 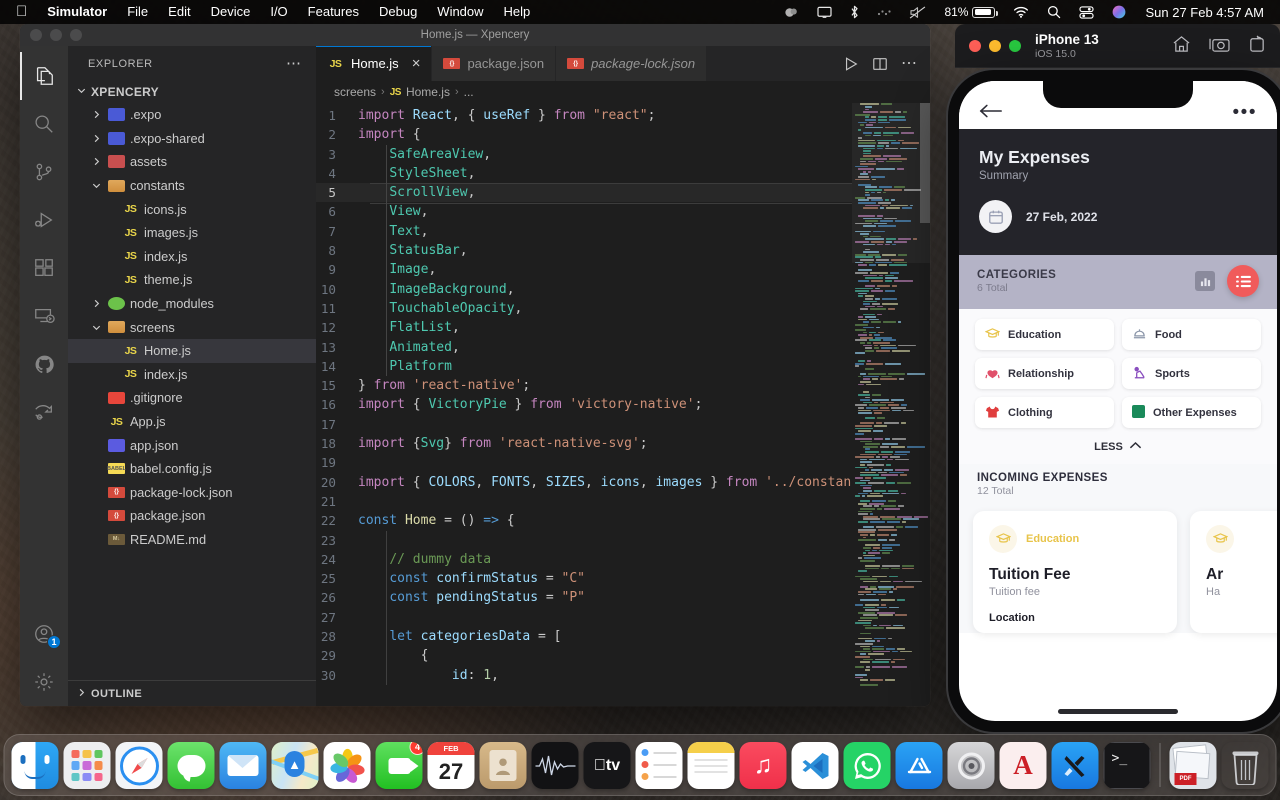 I want to click on code-line: 13 Animated,, so click(x=584, y=347).